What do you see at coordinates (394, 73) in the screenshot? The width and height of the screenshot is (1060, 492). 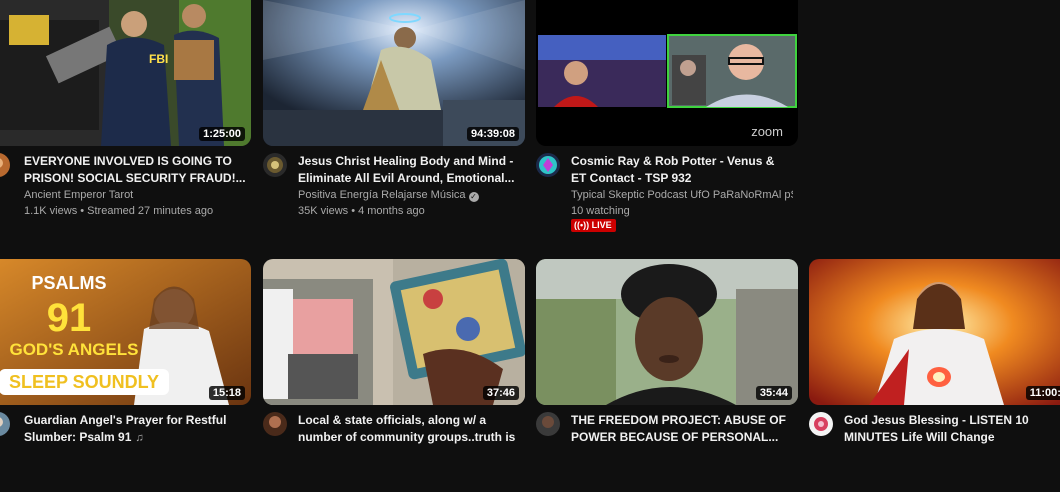 I see `video-thumbnail: 94:39:08` at bounding box center [394, 73].